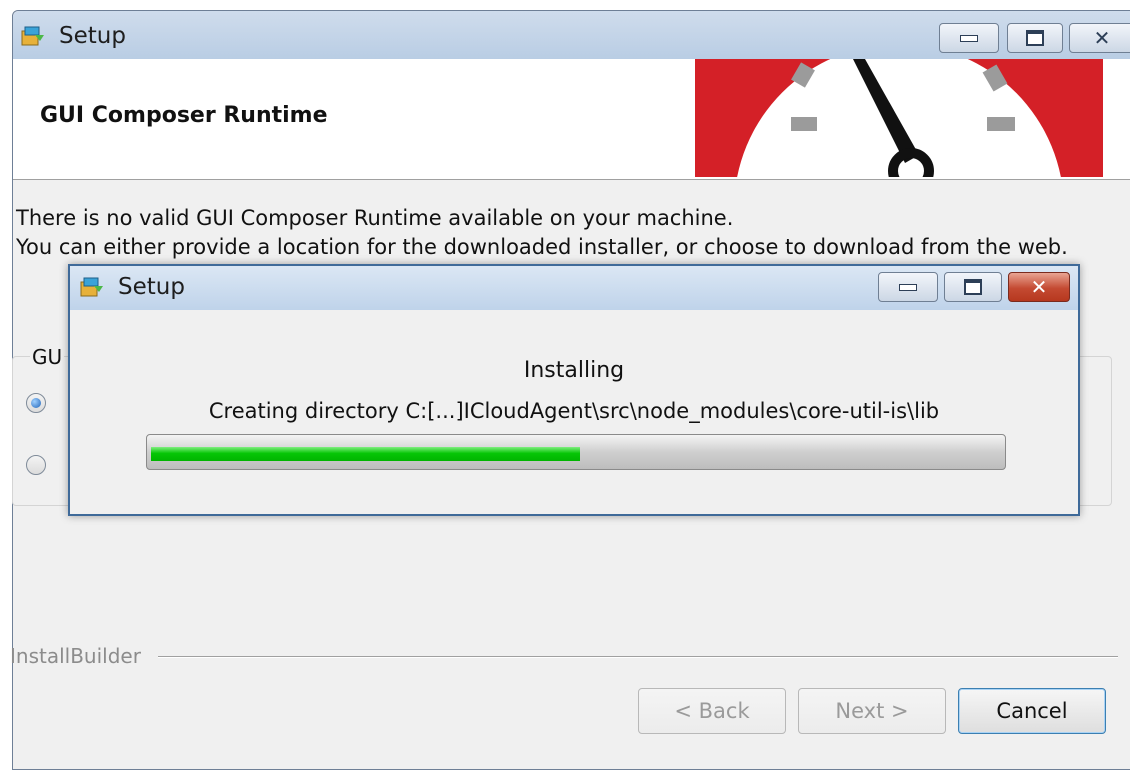 The width and height of the screenshot is (1130, 770). What do you see at coordinates (872, 711) in the screenshot?
I see `next-button: Next >` at bounding box center [872, 711].